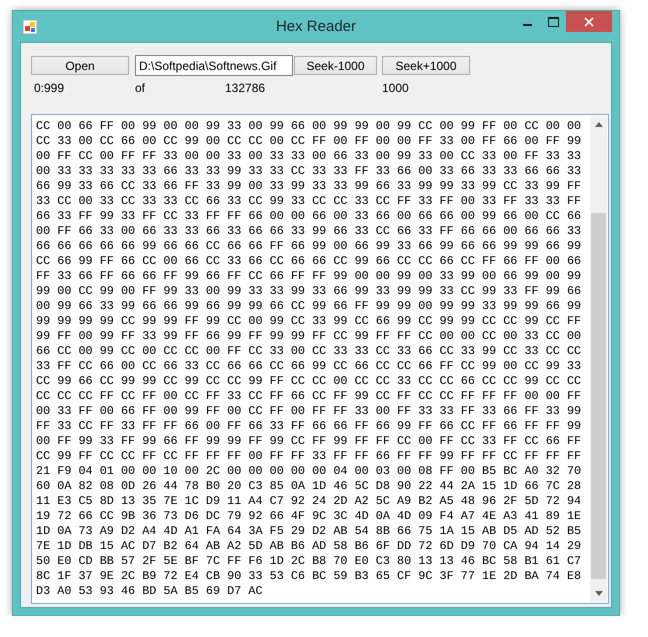 The image size is (648, 637). What do you see at coordinates (309, 441) in the screenshot?
I see `hex-line: 00 FF 99 33 FF 99 66 FF 99 99 FF 99 CC FF 99 FF FF CC 00 FF CC 33 FF CC 66 FF` at bounding box center [309, 441].